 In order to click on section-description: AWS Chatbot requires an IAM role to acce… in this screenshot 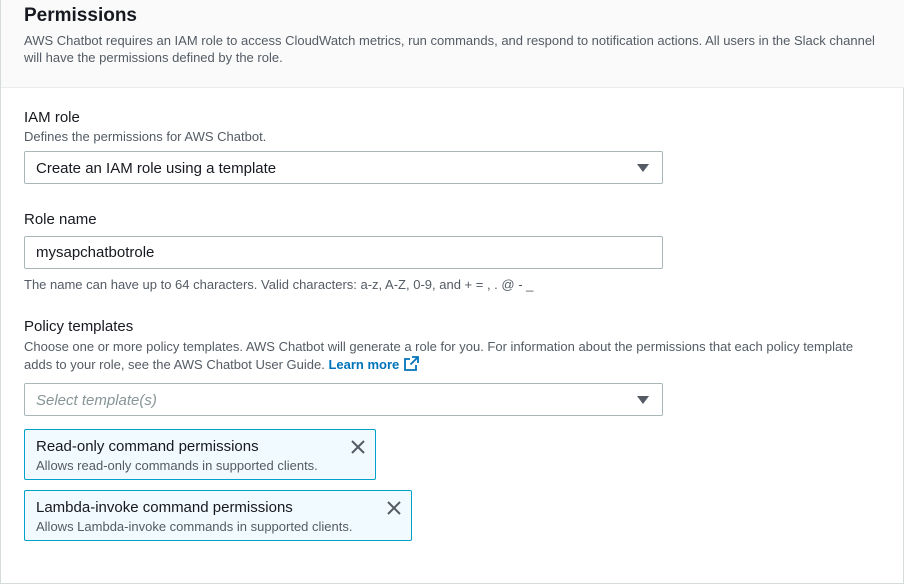, I will do `click(449, 49)`.